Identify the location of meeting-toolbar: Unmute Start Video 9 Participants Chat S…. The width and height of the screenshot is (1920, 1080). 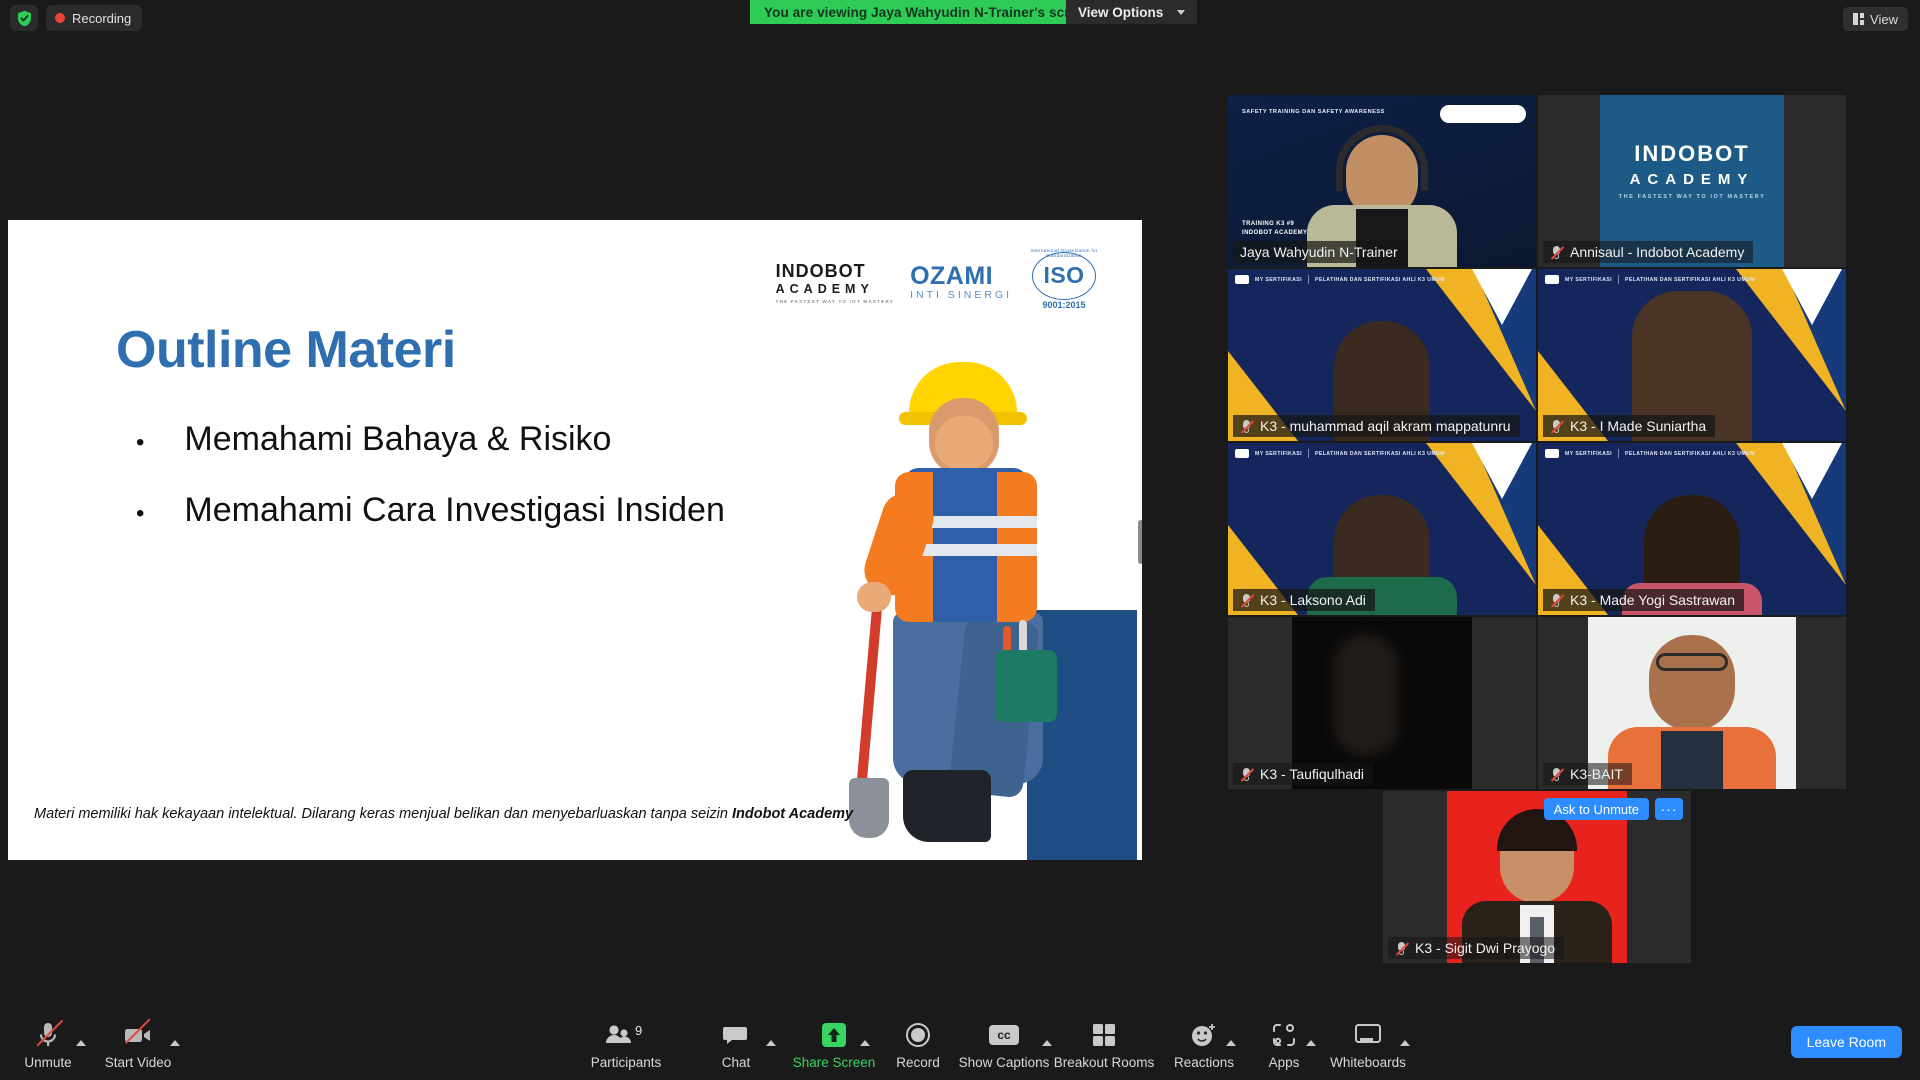
(960, 1037).